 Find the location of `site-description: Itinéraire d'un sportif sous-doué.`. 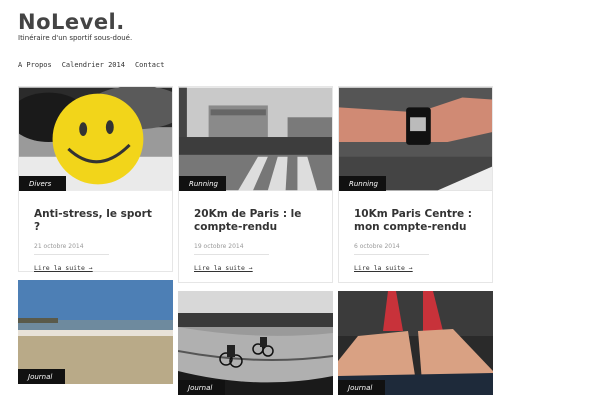

site-description: Itinéraire d'un sportif sous-doué. is located at coordinates (75, 38).